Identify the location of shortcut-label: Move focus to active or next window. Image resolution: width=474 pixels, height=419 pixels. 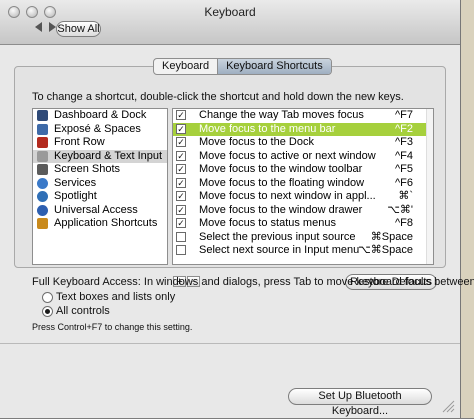
(287, 155).